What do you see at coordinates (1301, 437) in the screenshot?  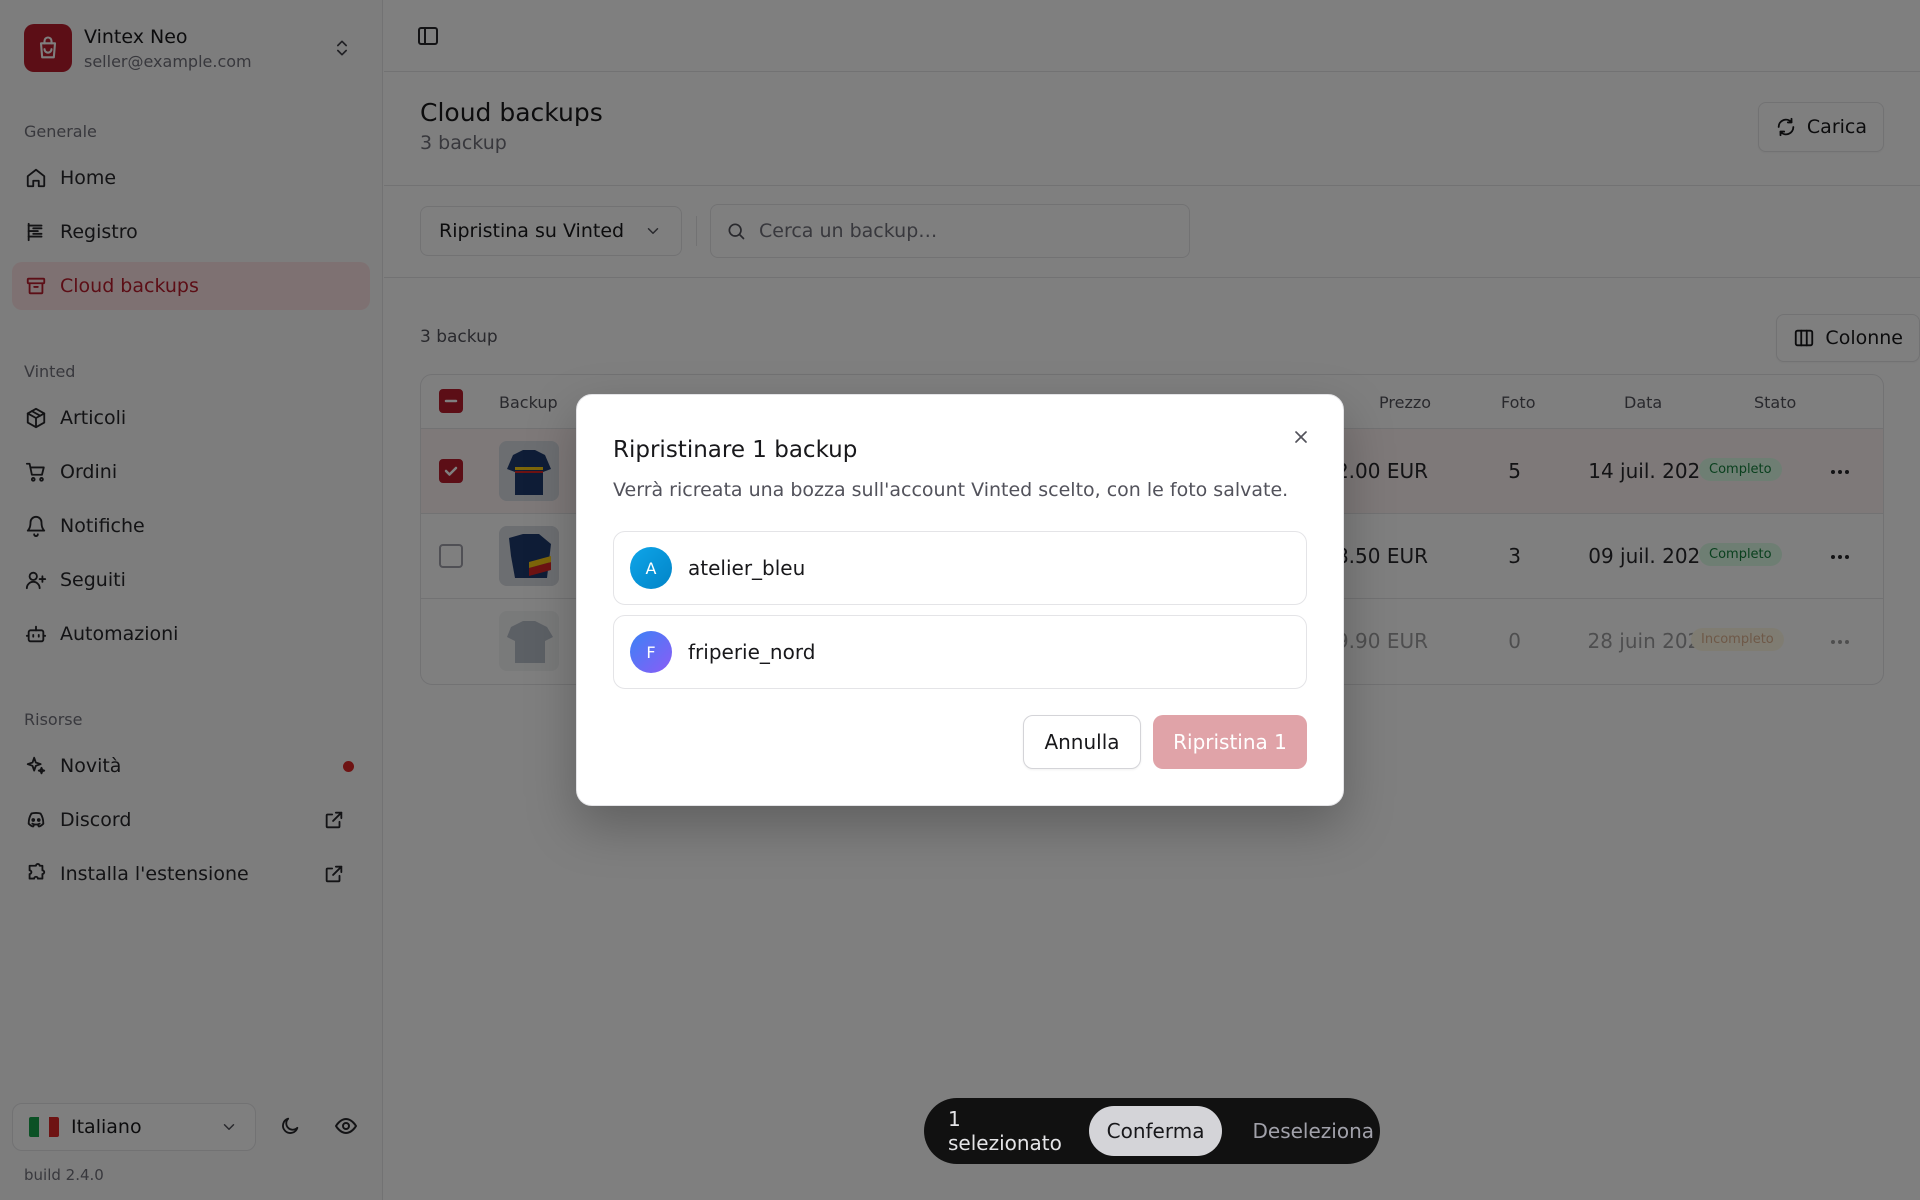 I see `close-icon` at bounding box center [1301, 437].